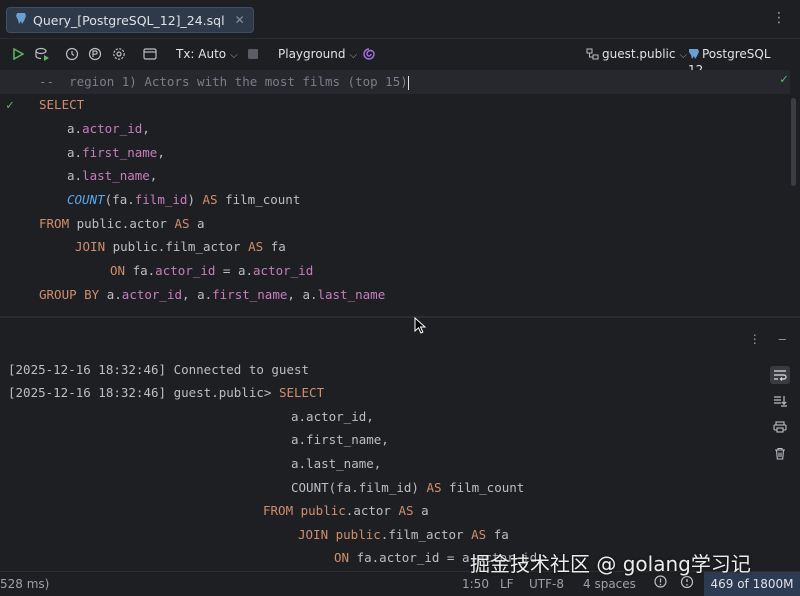  I want to click on datasource-icon, so click(693, 55).